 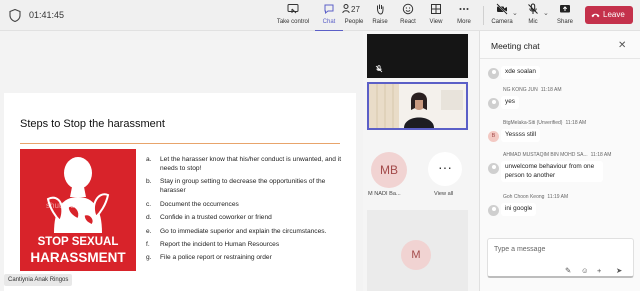 I want to click on attach-icon: +, so click(x=599, y=270).